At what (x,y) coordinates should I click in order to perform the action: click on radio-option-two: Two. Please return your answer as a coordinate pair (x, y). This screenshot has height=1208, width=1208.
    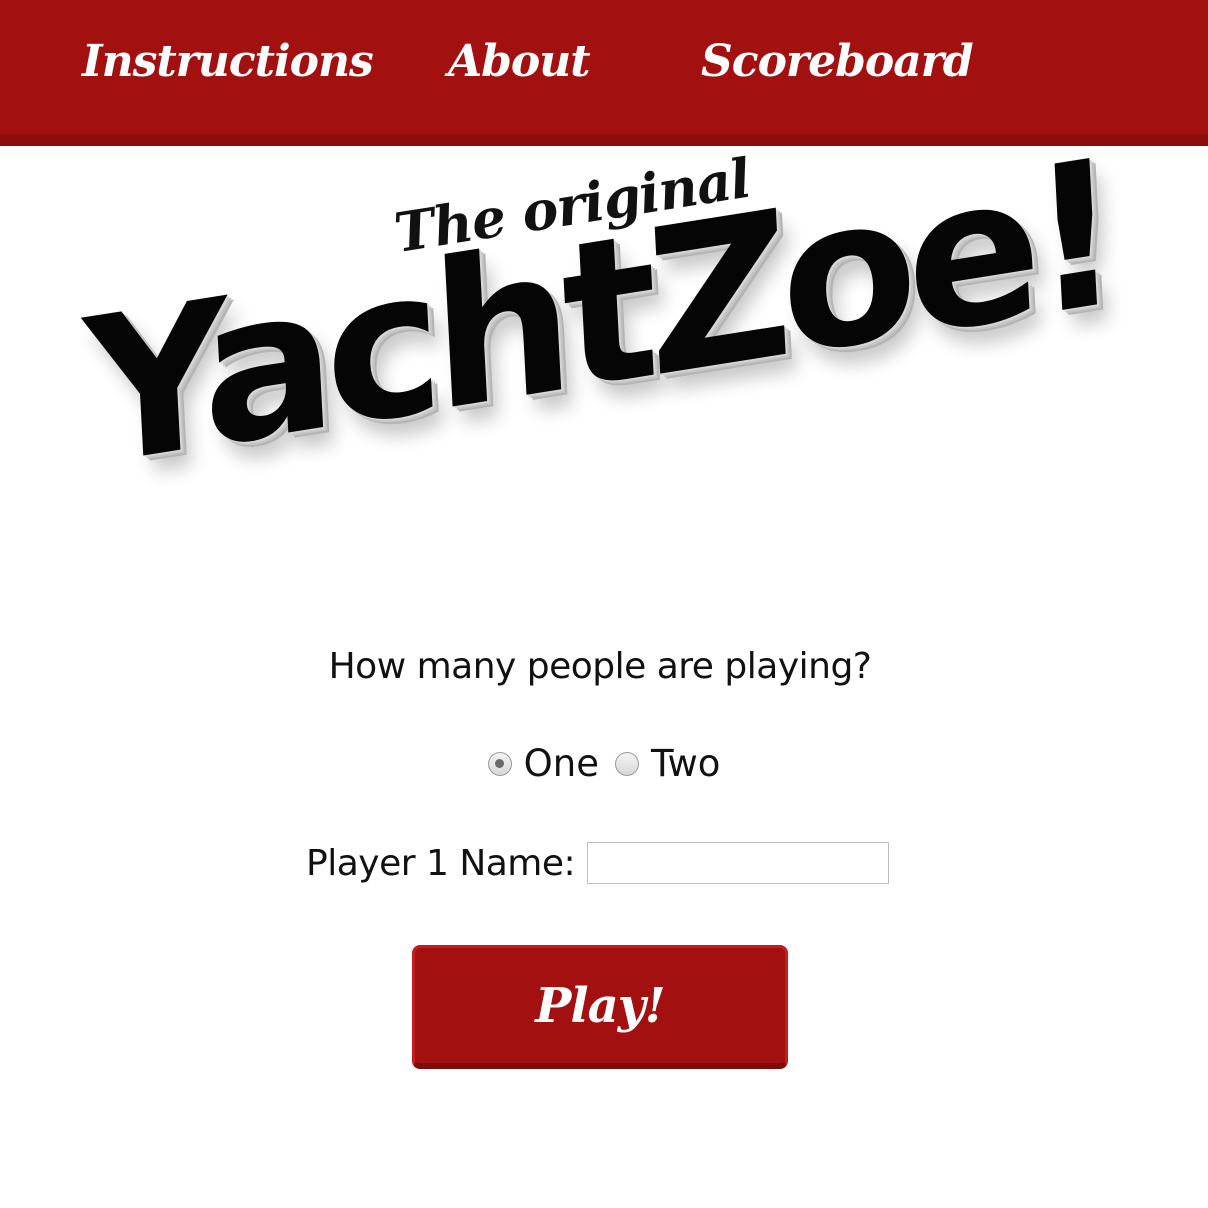
    Looking at the image, I should click on (667, 763).